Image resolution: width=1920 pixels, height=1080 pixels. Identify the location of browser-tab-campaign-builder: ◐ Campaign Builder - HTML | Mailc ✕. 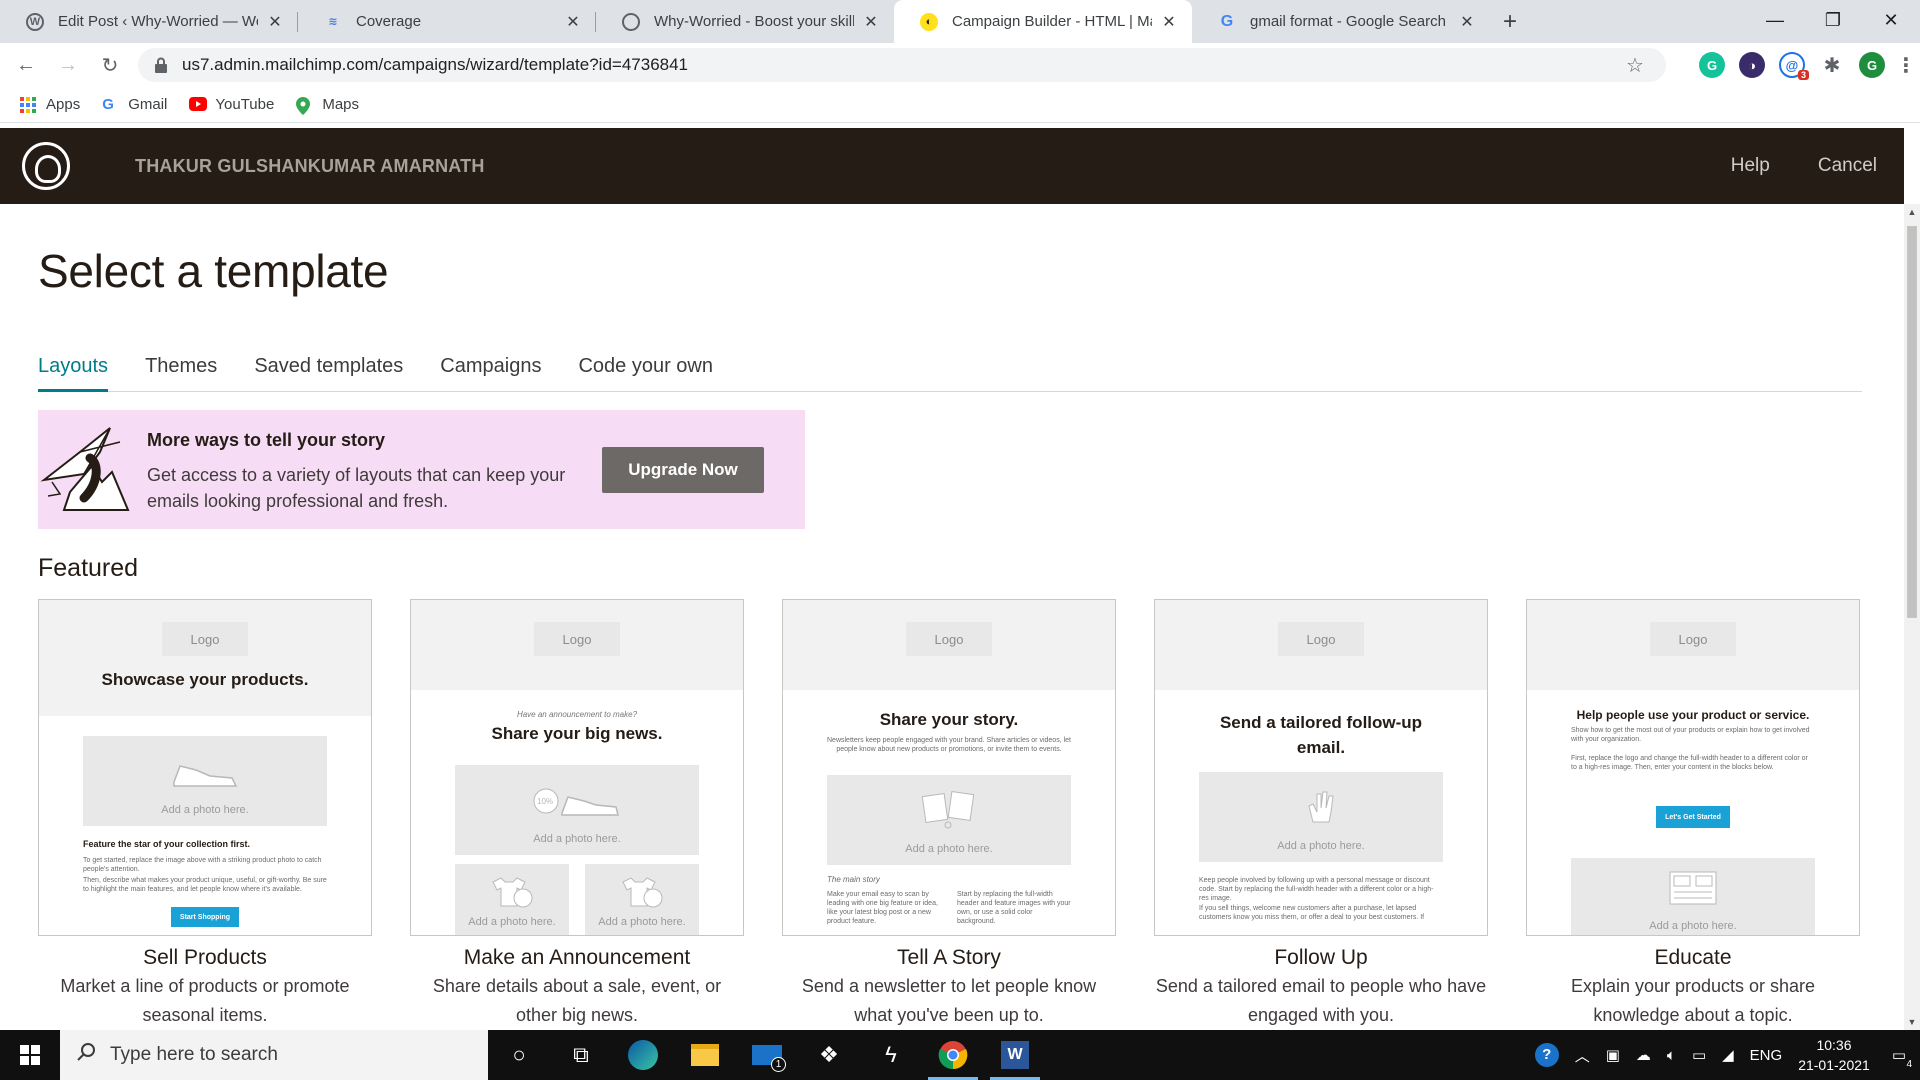
(1043, 21).